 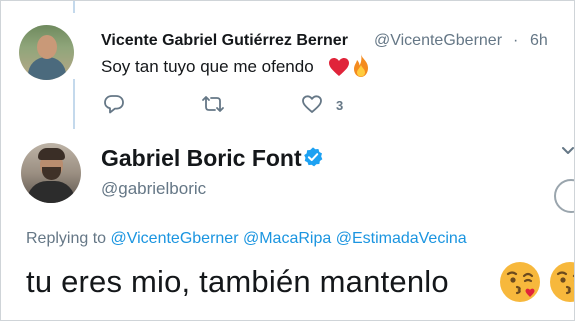 What do you see at coordinates (401, 238) in the screenshot?
I see `mention-link: @EstimadaVecina` at bounding box center [401, 238].